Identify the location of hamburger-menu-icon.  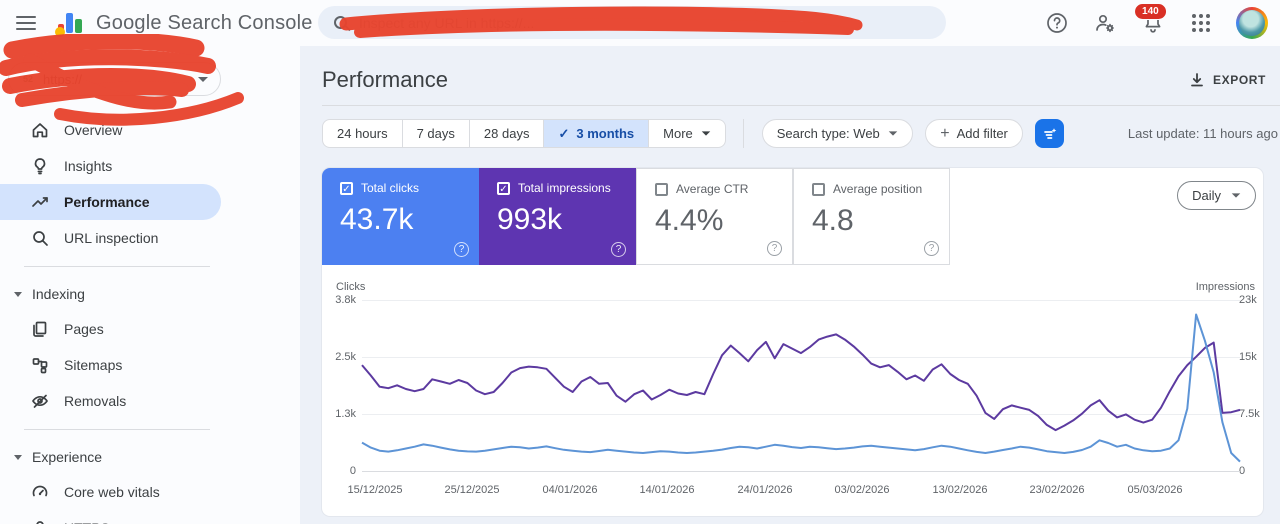
(26, 23).